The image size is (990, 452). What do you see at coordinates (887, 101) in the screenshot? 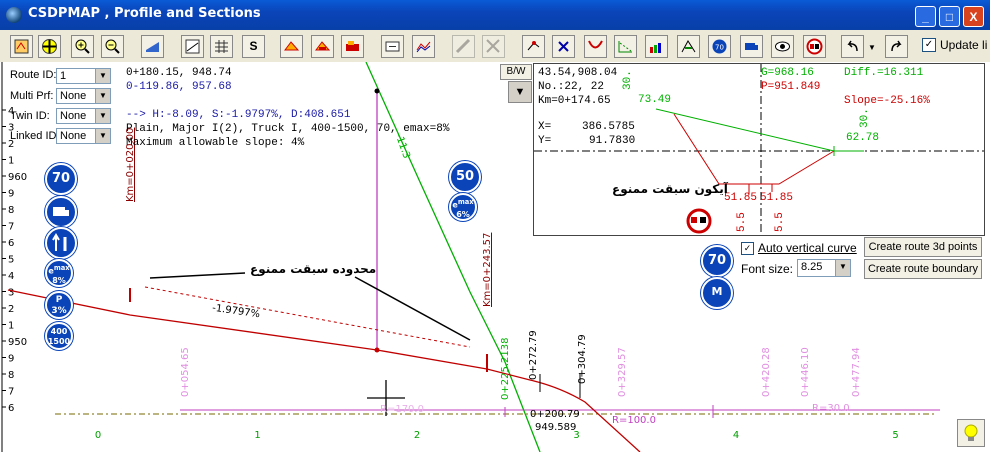
I see `section-slope: Slope=-25.16%` at bounding box center [887, 101].